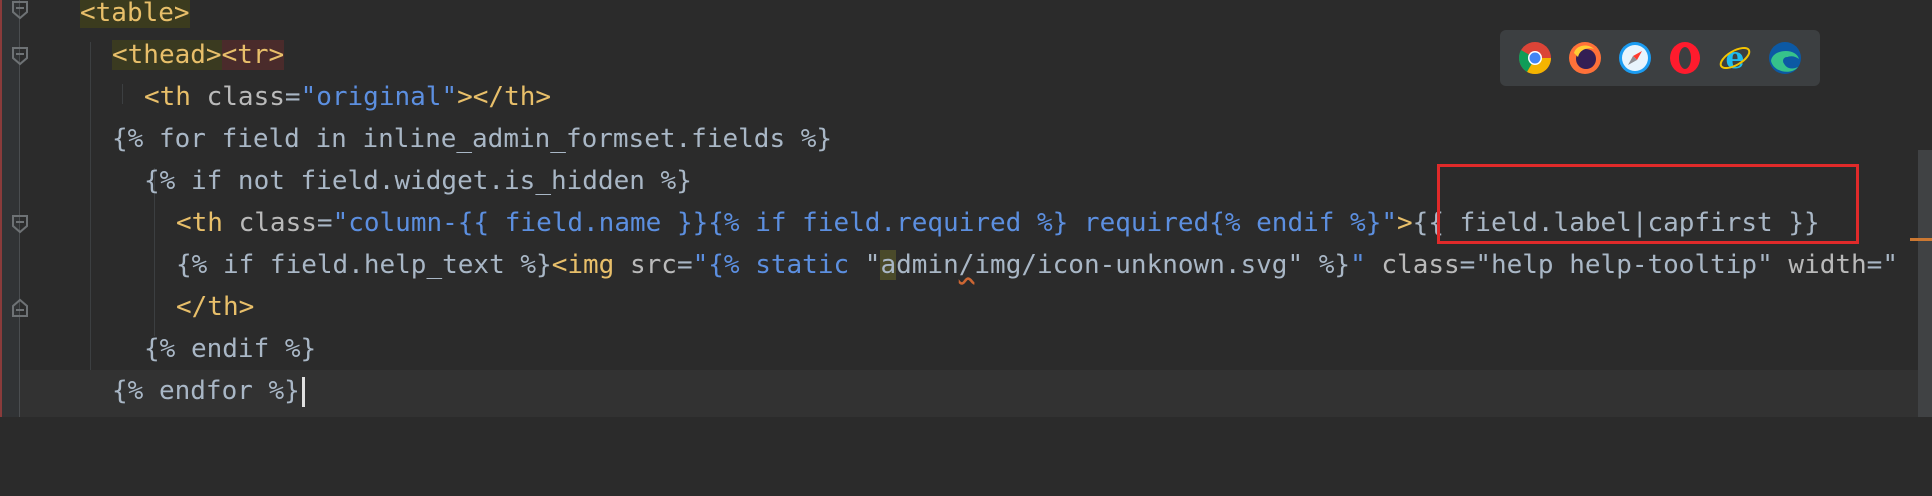  What do you see at coordinates (1585, 58) in the screenshot?
I see `firefox-icon` at bounding box center [1585, 58].